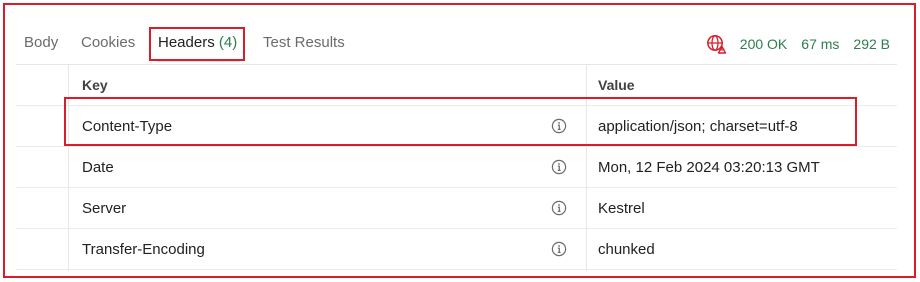 This screenshot has width=920, height=282. Describe the element at coordinates (98, 167) in the screenshot. I see `header-key: Date` at that location.